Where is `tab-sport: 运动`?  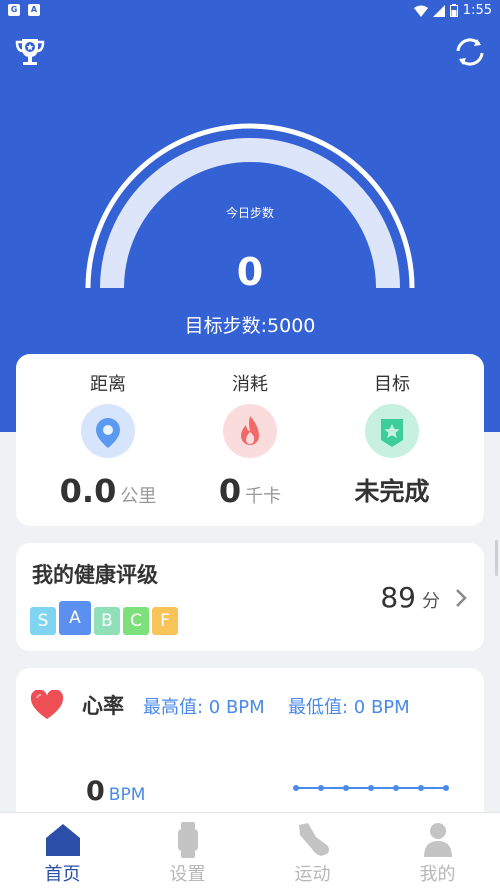 tab-sport: 运动 is located at coordinates (312, 851).